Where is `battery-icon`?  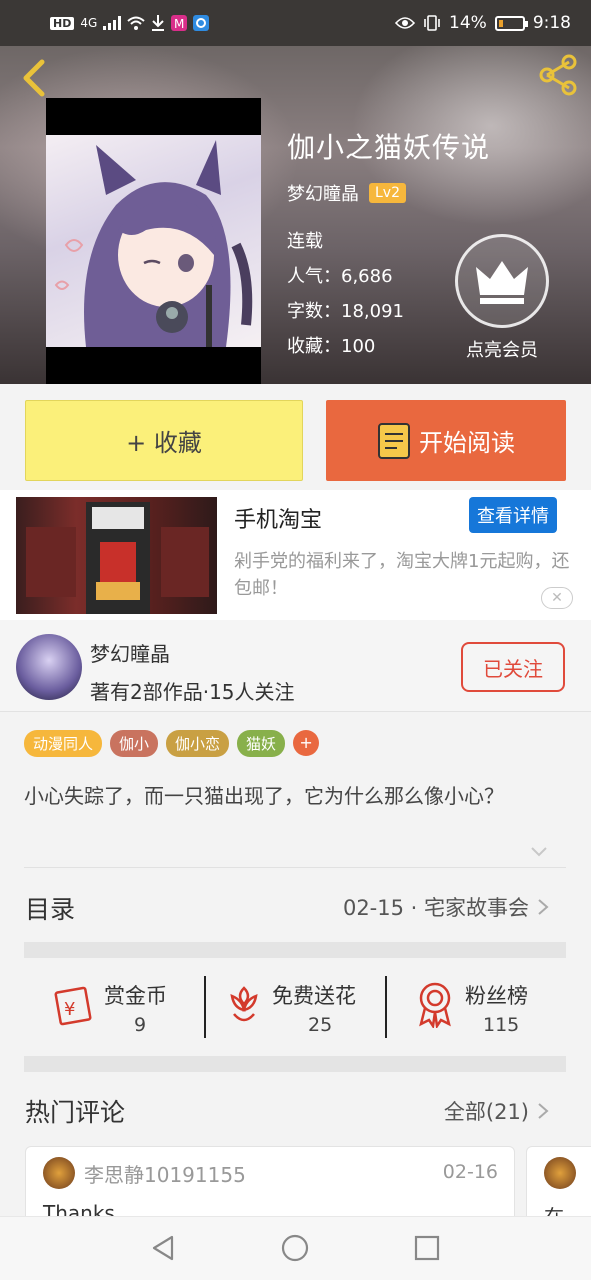
battery-icon is located at coordinates (511, 23).